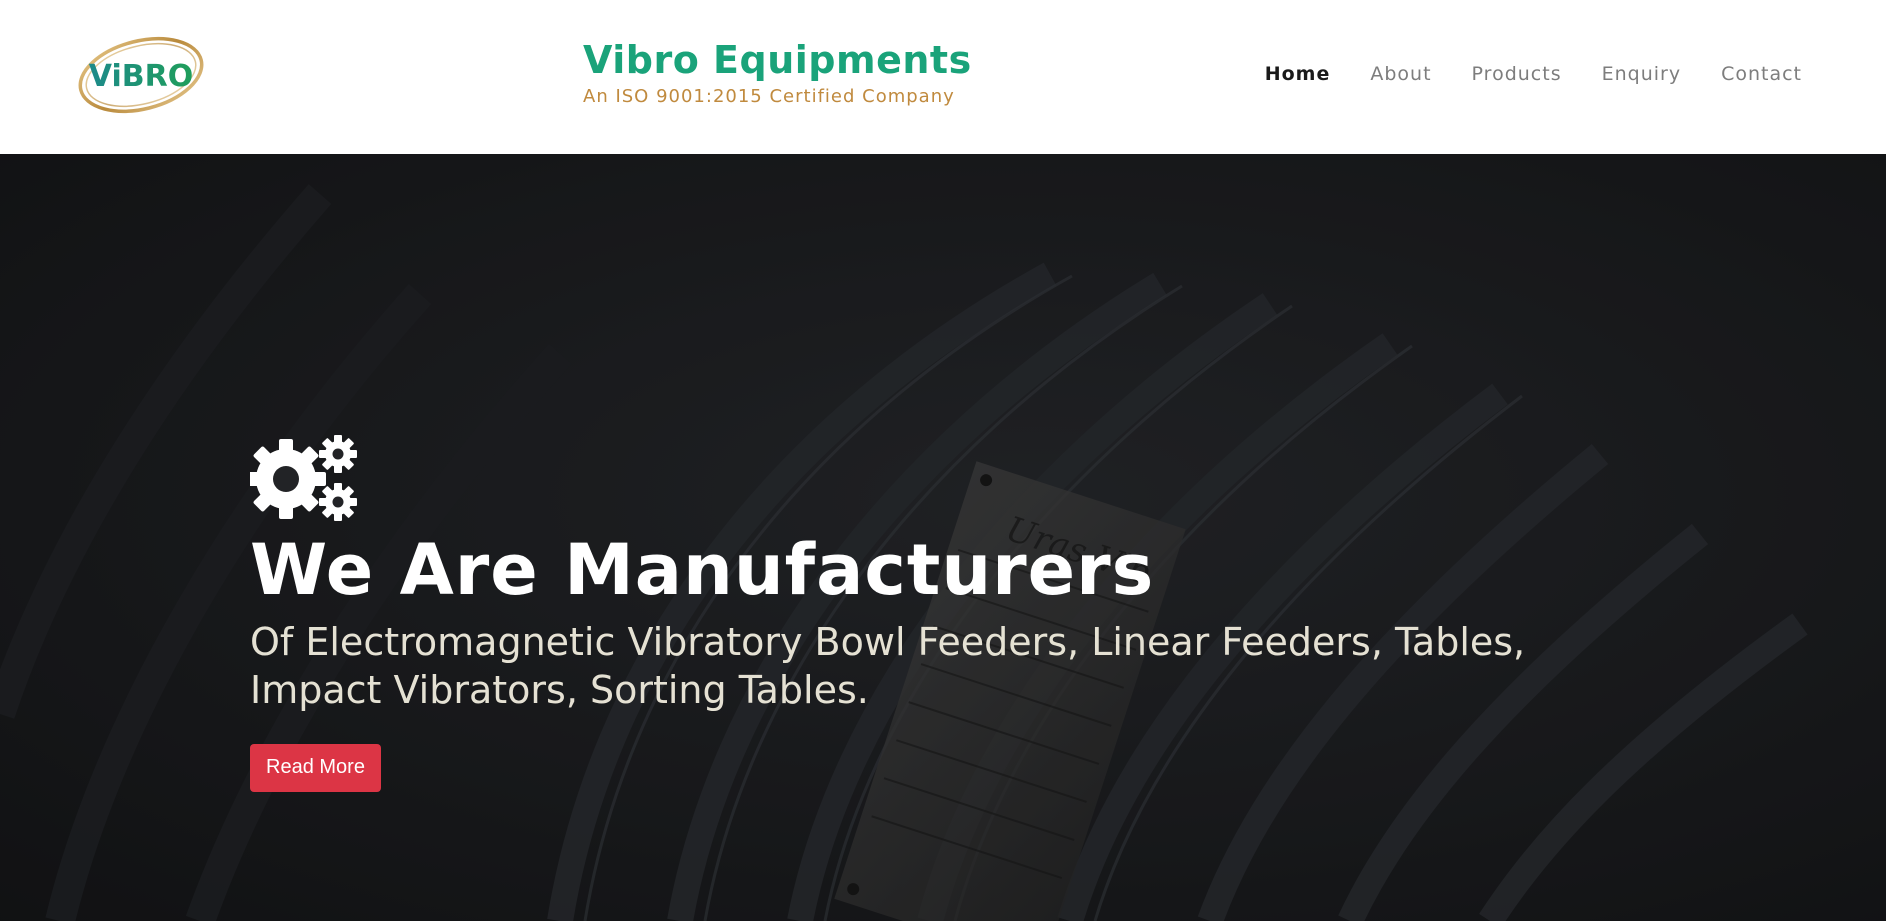  What do you see at coordinates (702, 570) in the screenshot?
I see `hero-title: We Are Manufacturers` at bounding box center [702, 570].